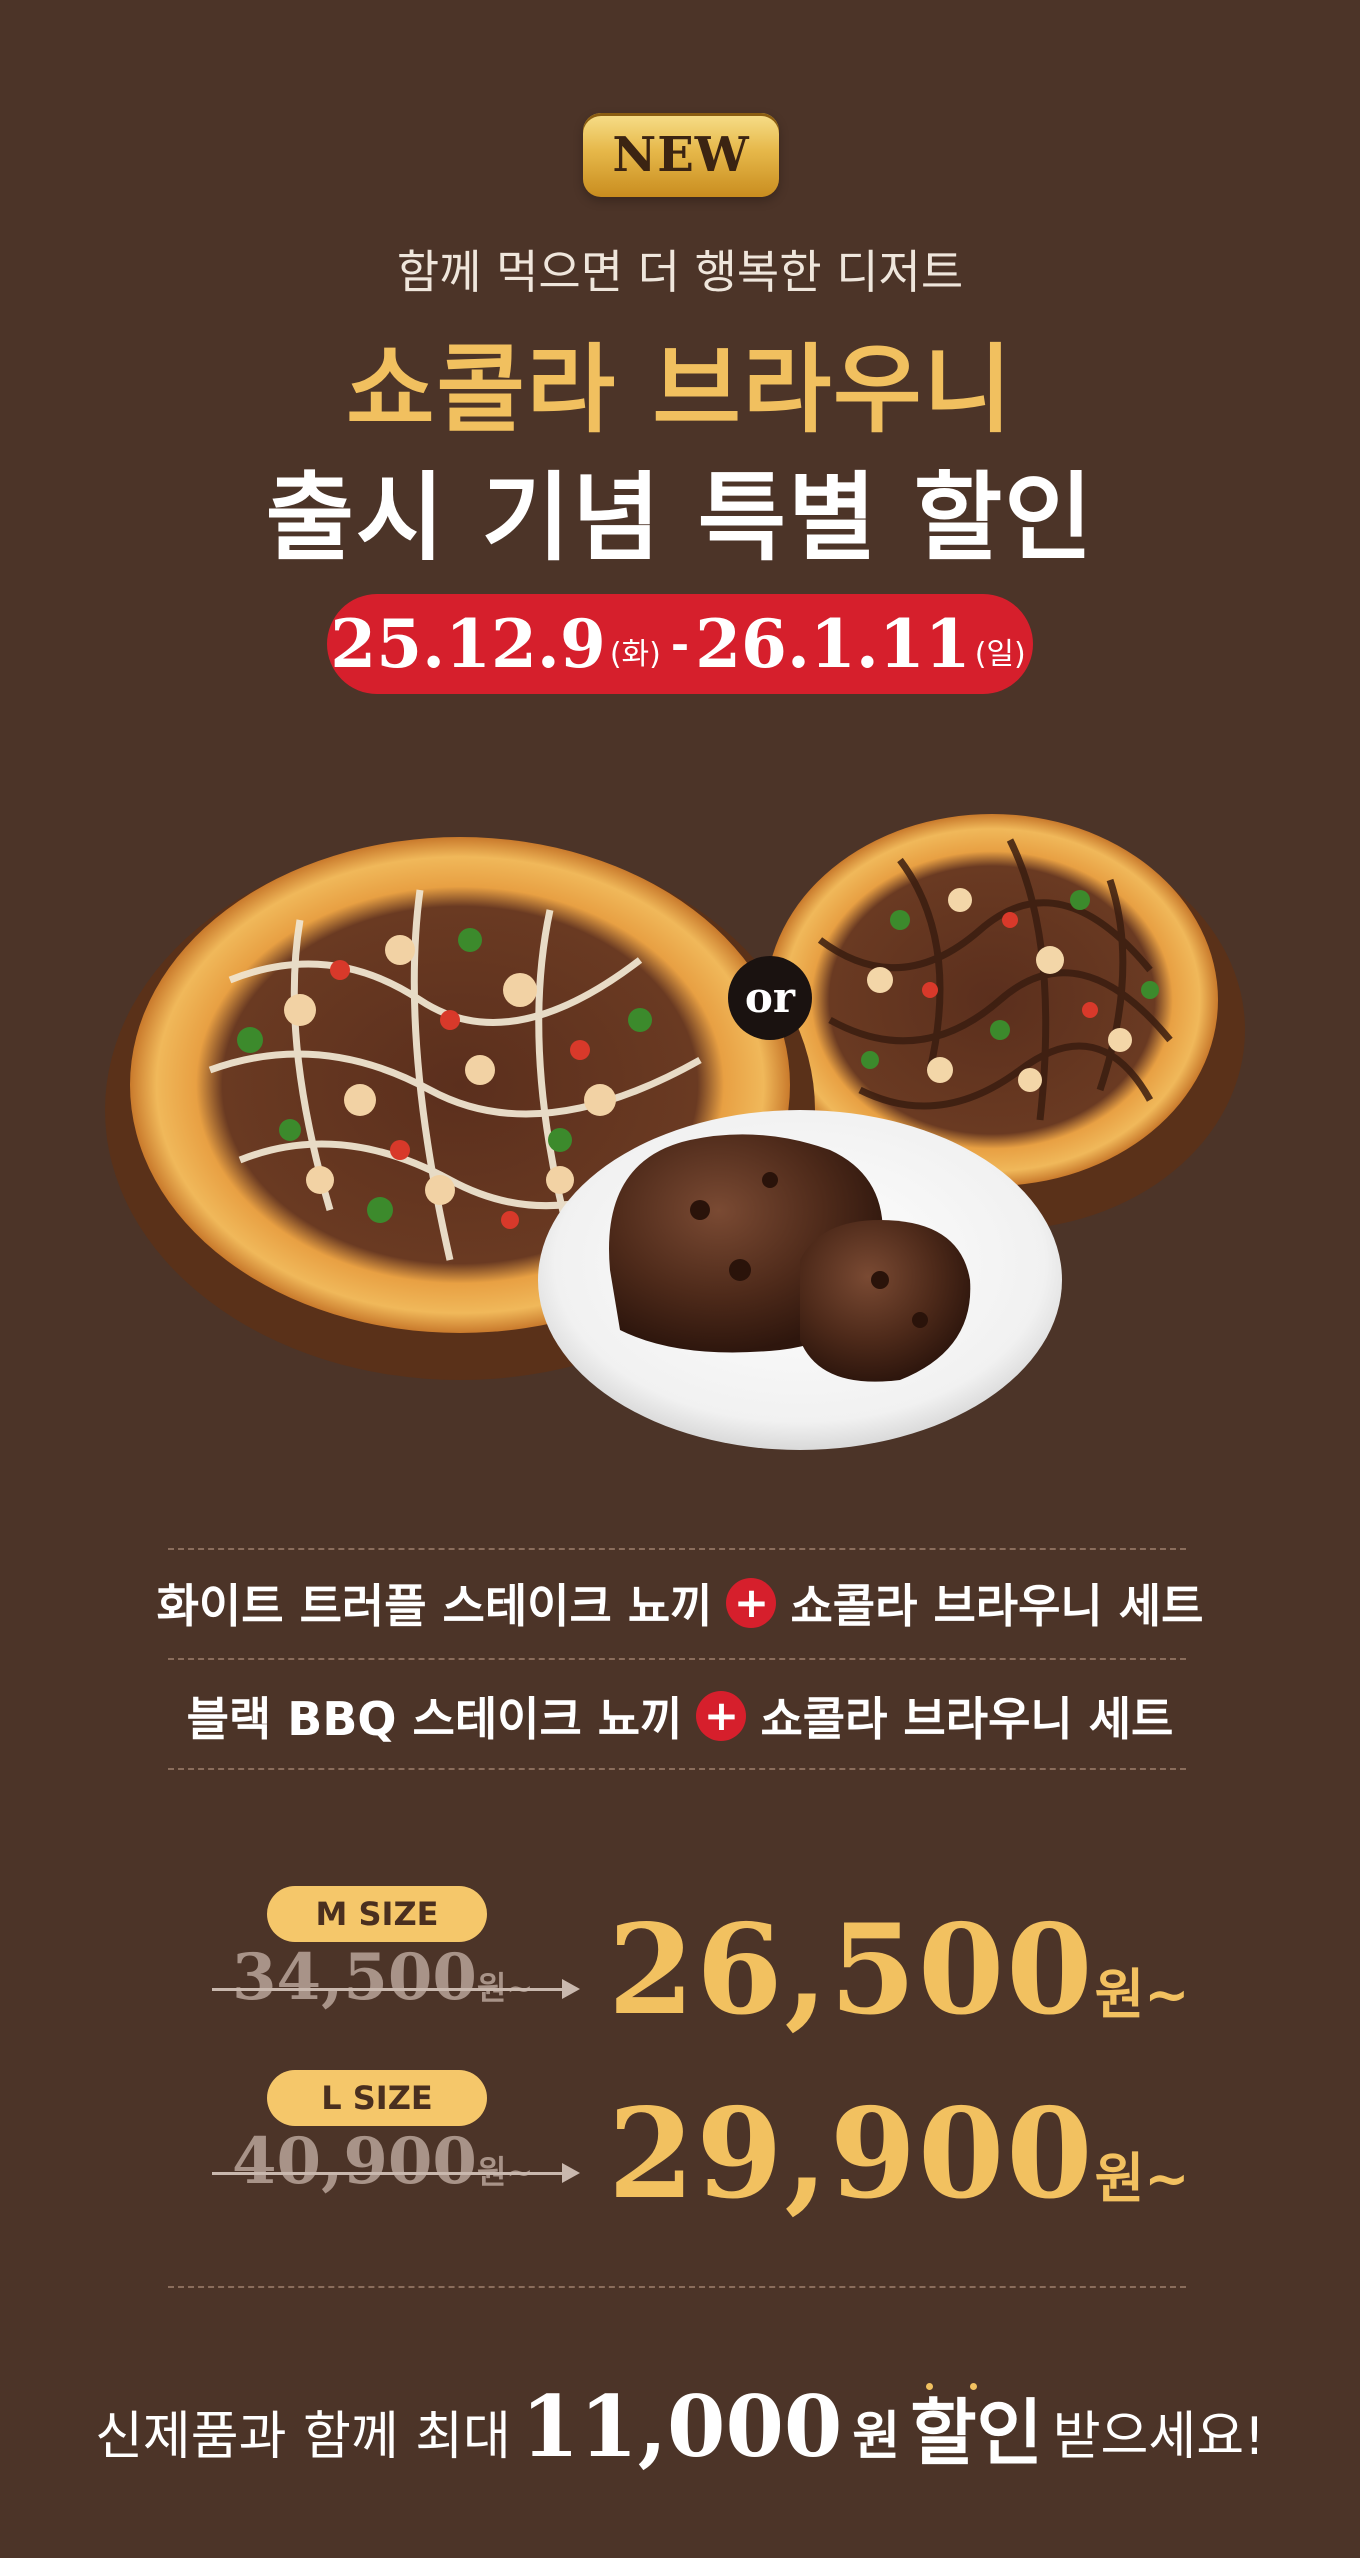  I want to click on combo-item: 블랙 BBQ 스테이크 뇨끼 + 쇼콜라 브라우니 세트, so click(680, 1716).